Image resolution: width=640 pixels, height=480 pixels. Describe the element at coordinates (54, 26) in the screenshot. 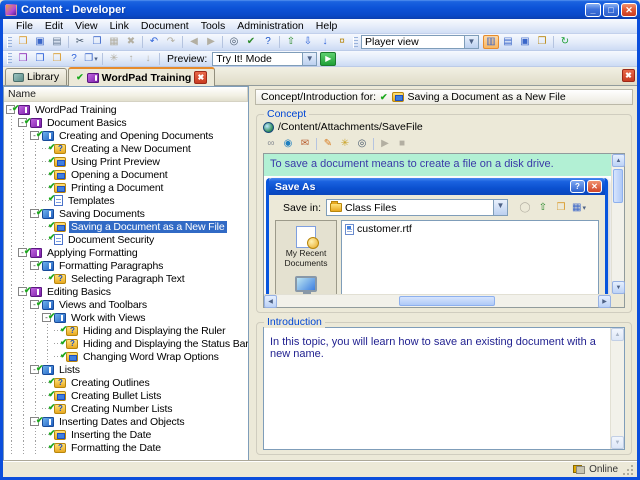

I see `menu-edit: Edit` at that location.